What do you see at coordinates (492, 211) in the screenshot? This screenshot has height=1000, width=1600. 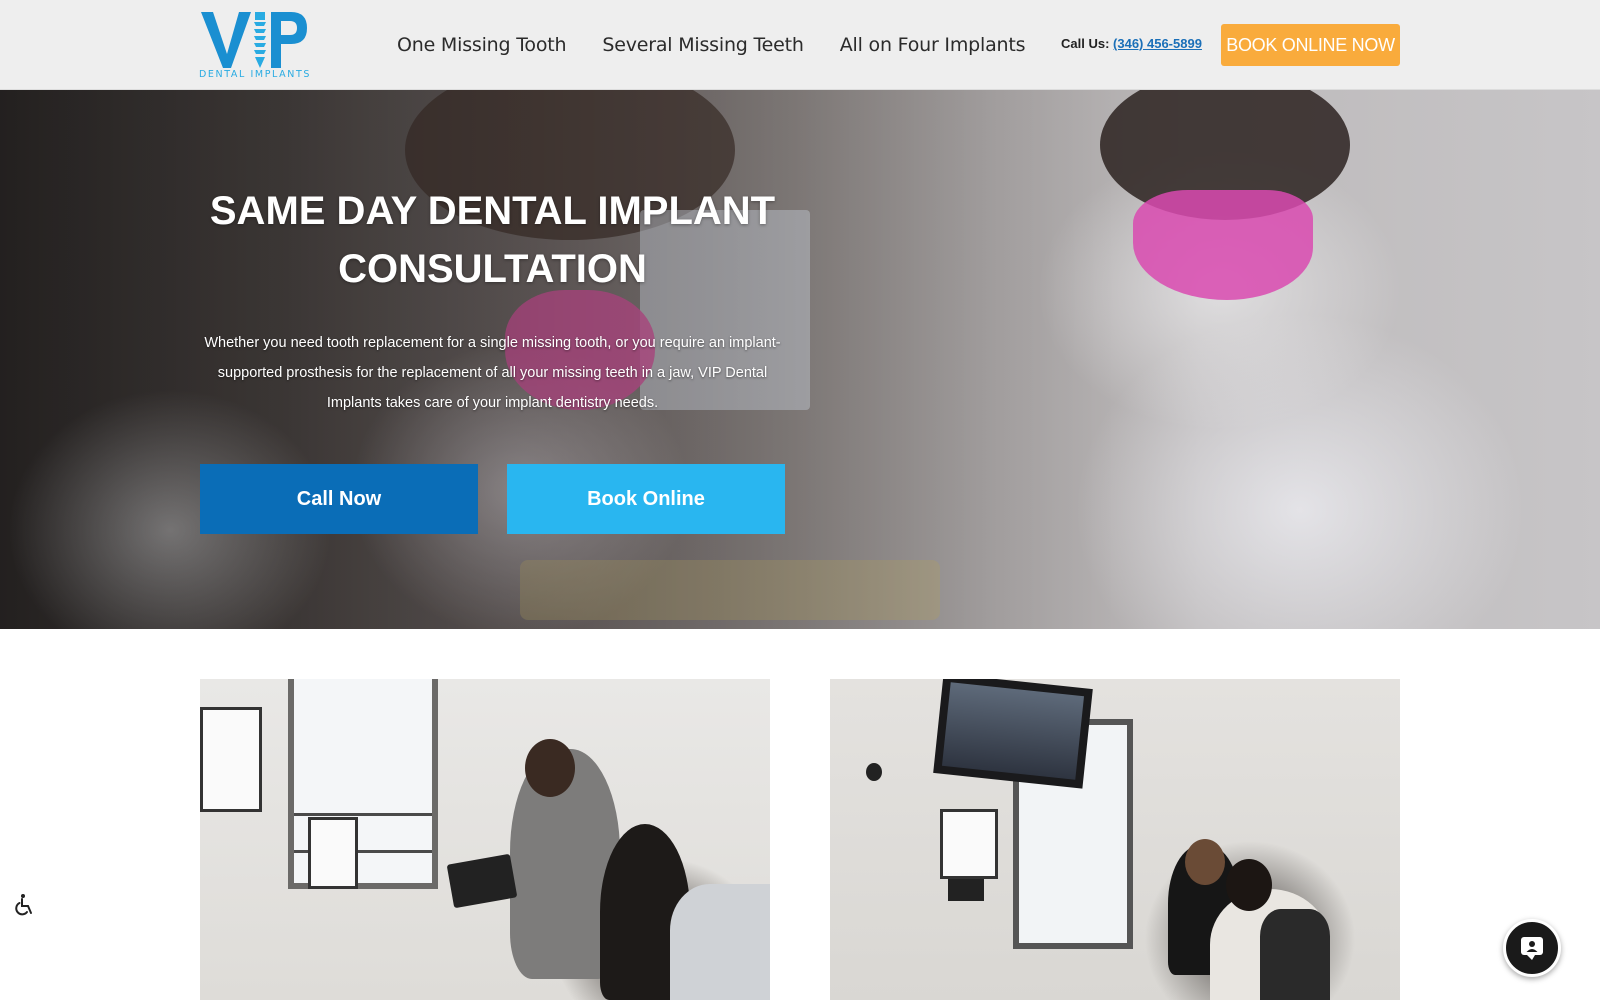 I see `hero-title-line-1: SAME DAY DENTAL IMPLANT` at bounding box center [492, 211].